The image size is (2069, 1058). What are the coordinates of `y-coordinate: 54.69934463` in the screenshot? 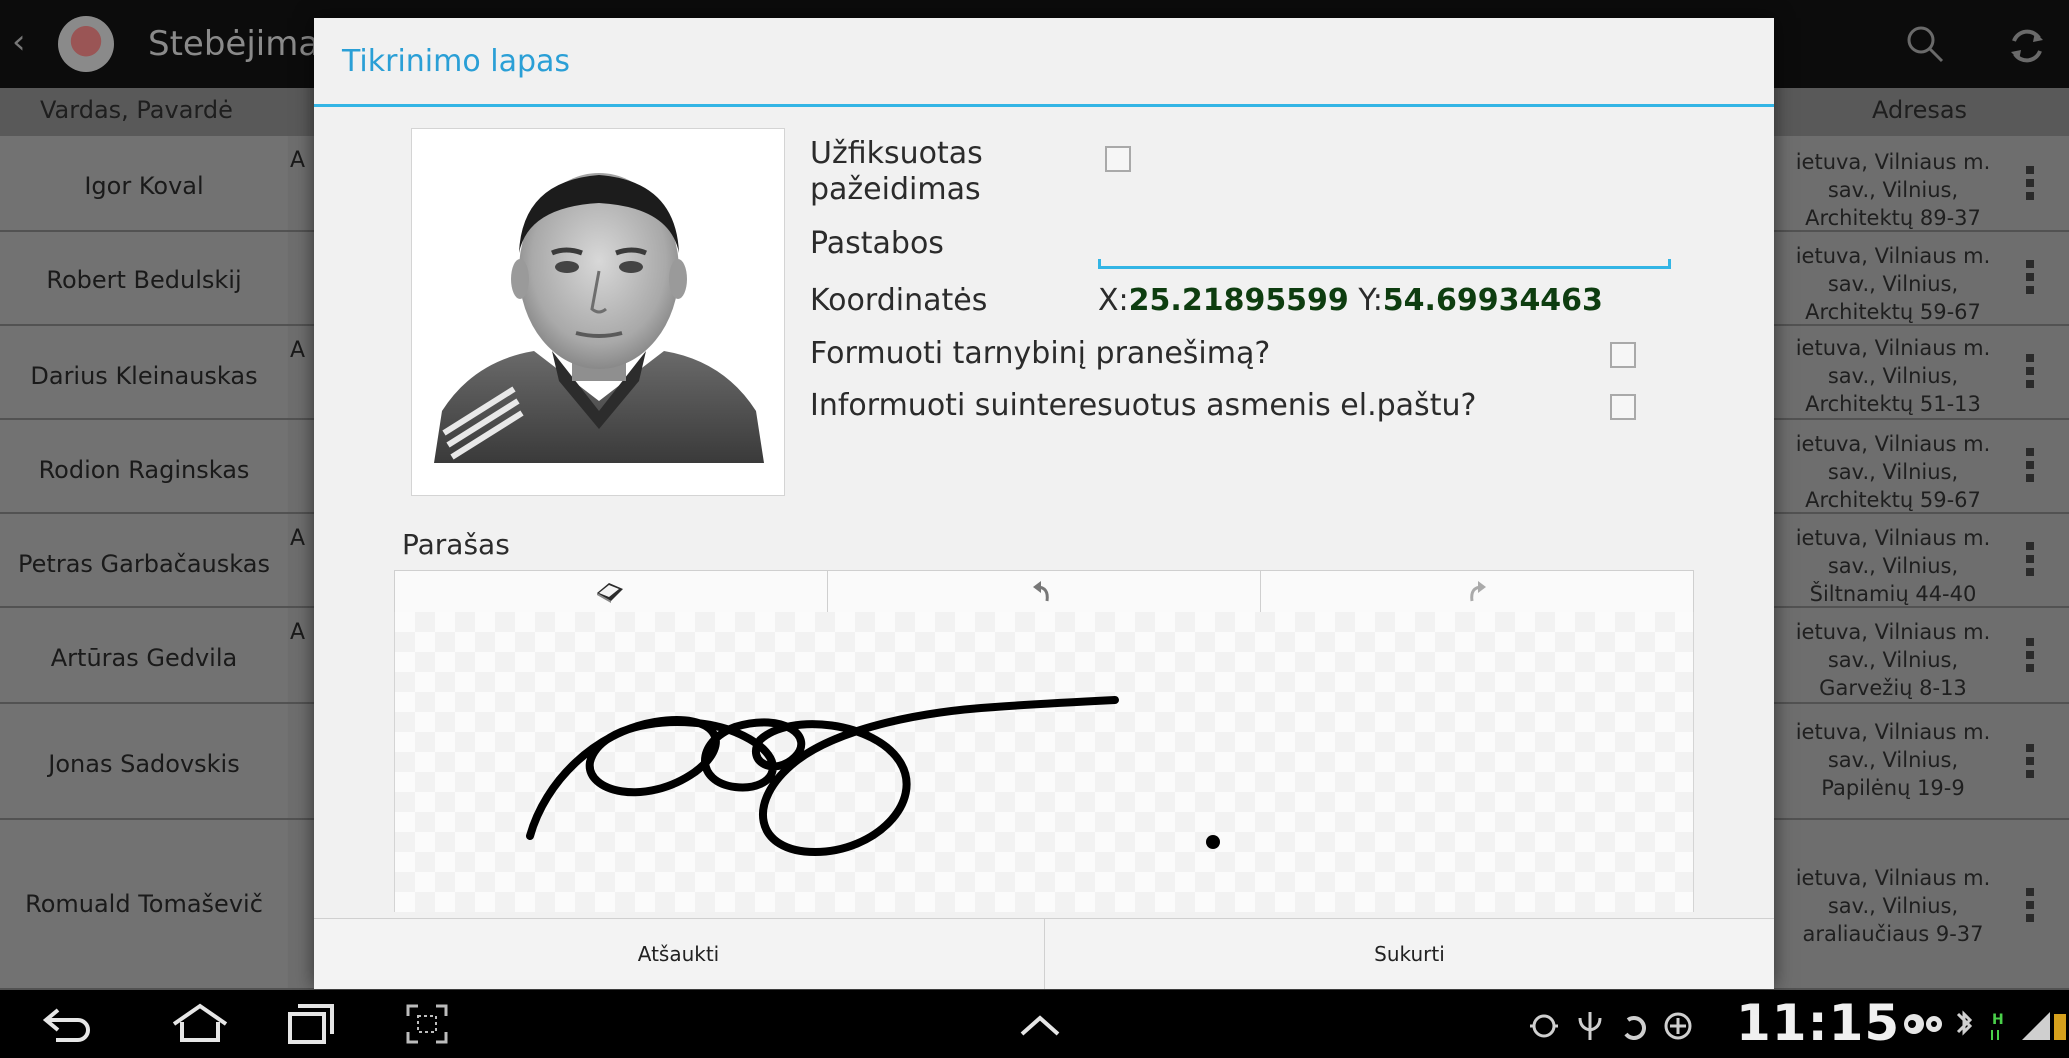 It's located at (1492, 300).